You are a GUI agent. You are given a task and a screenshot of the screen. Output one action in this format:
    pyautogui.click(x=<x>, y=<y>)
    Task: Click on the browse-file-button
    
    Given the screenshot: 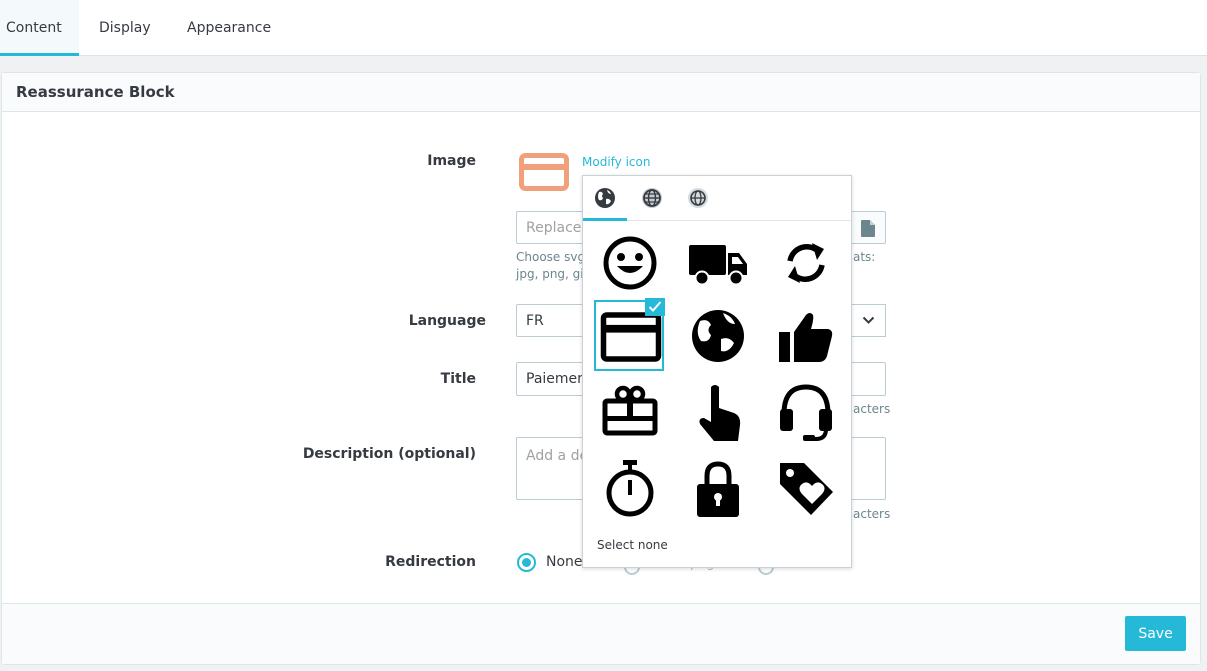 What is the action you would take?
    pyautogui.click(x=869, y=227)
    